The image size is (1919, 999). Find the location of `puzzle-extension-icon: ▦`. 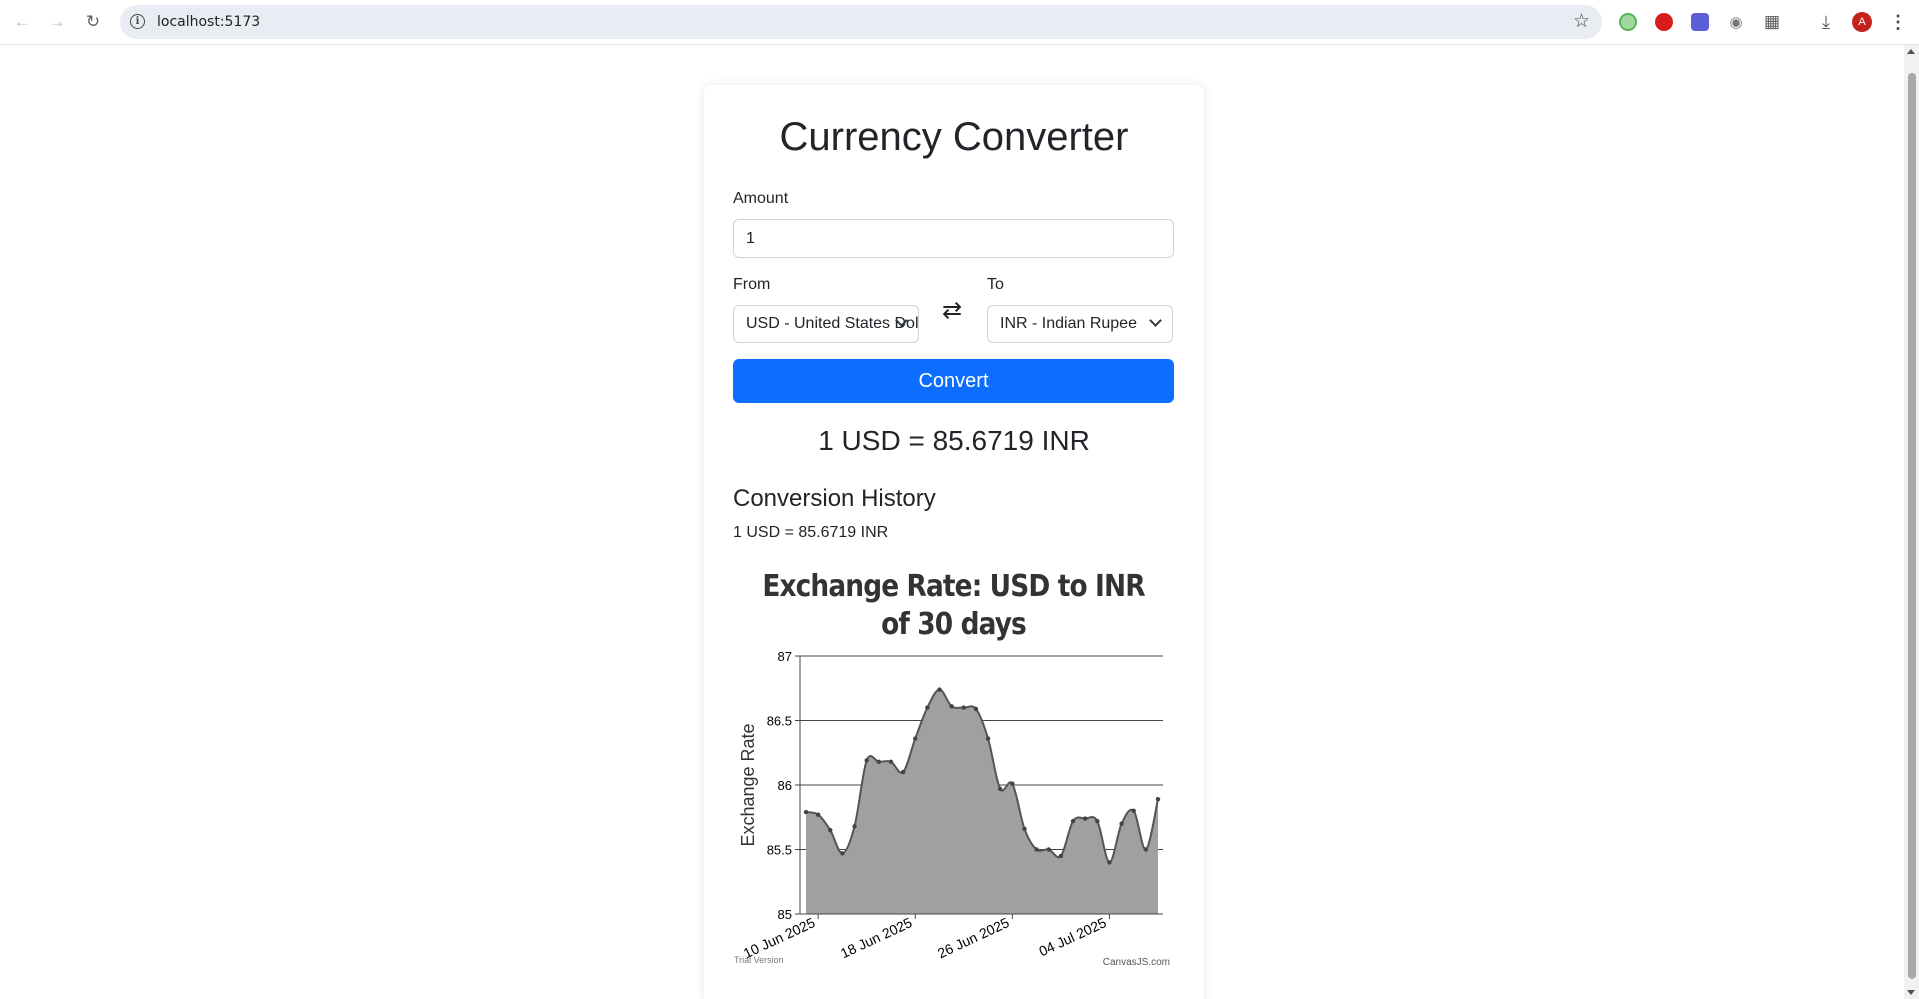

puzzle-extension-icon: ▦ is located at coordinates (1772, 22).